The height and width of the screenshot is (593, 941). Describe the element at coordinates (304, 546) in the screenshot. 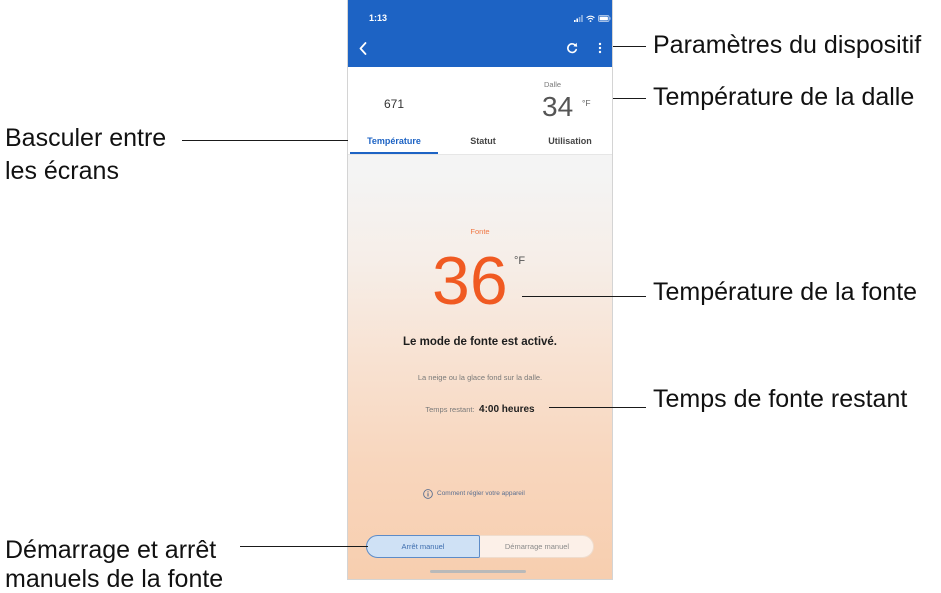

I see `leader-line-manual-start-stop` at that location.